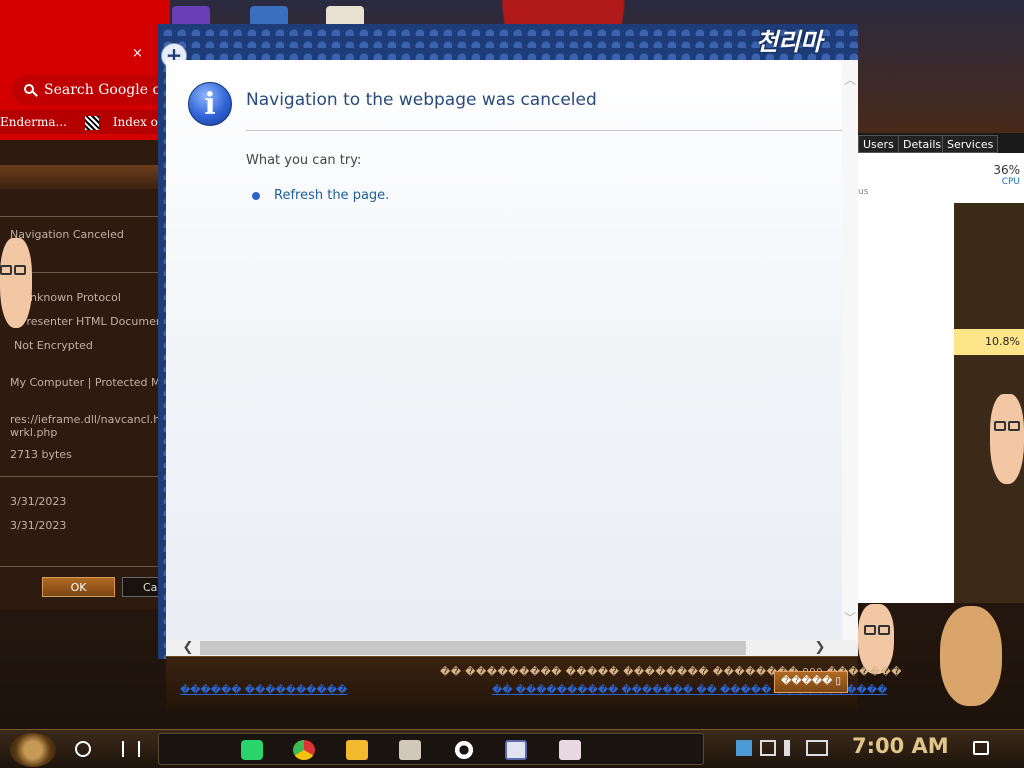 This screenshot has height=768, width=1024. Describe the element at coordinates (464, 750) in the screenshot. I see `settings-gear-icon` at that location.